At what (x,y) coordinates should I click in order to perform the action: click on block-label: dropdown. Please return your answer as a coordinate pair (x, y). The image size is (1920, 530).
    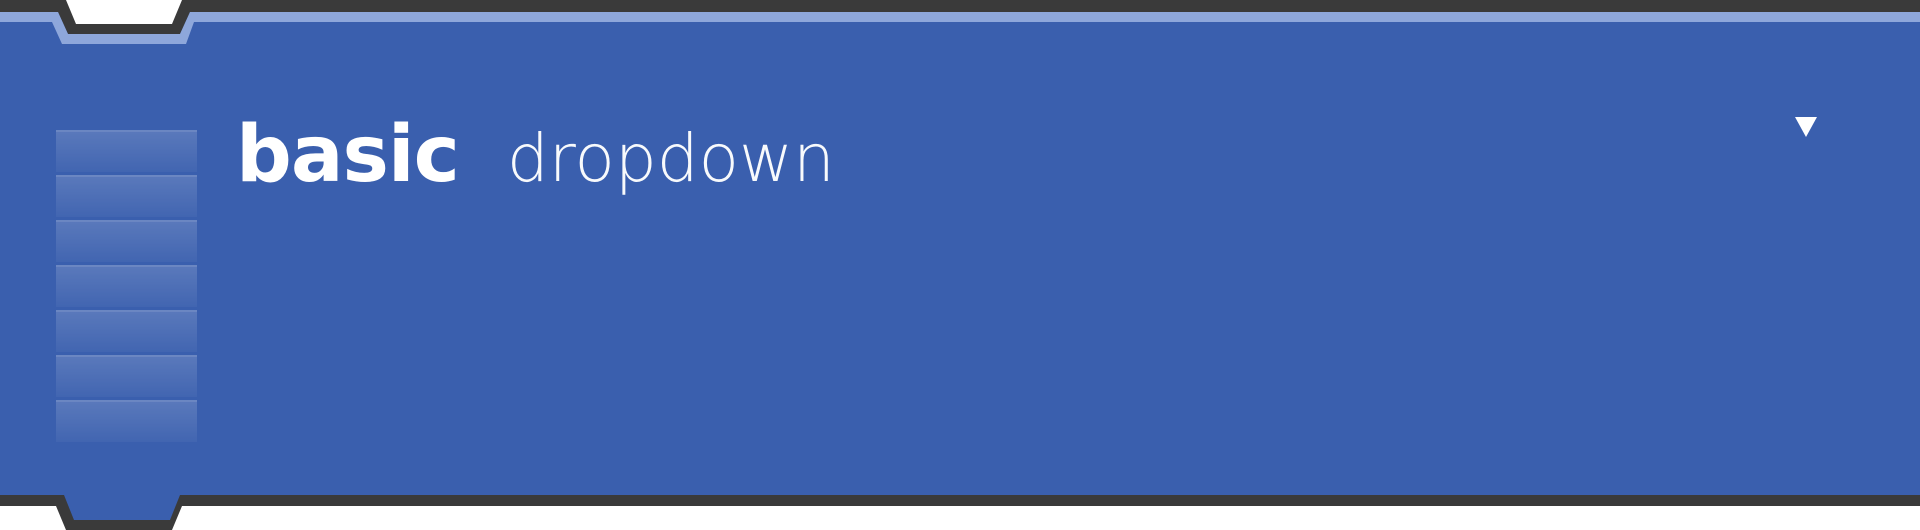
    Looking at the image, I should click on (670, 158).